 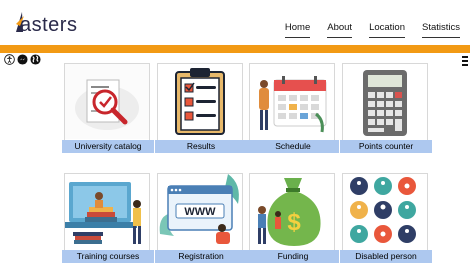 I want to click on training-laptop-icon, so click(x=107, y=211).